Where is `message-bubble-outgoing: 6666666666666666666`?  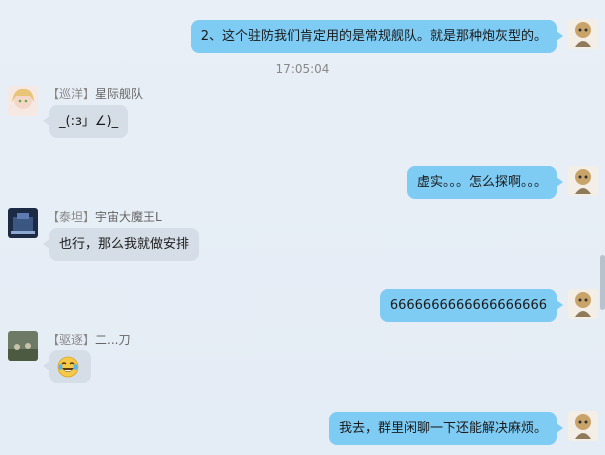
message-bubble-outgoing: 6666666666666666666 is located at coordinates (471, 305).